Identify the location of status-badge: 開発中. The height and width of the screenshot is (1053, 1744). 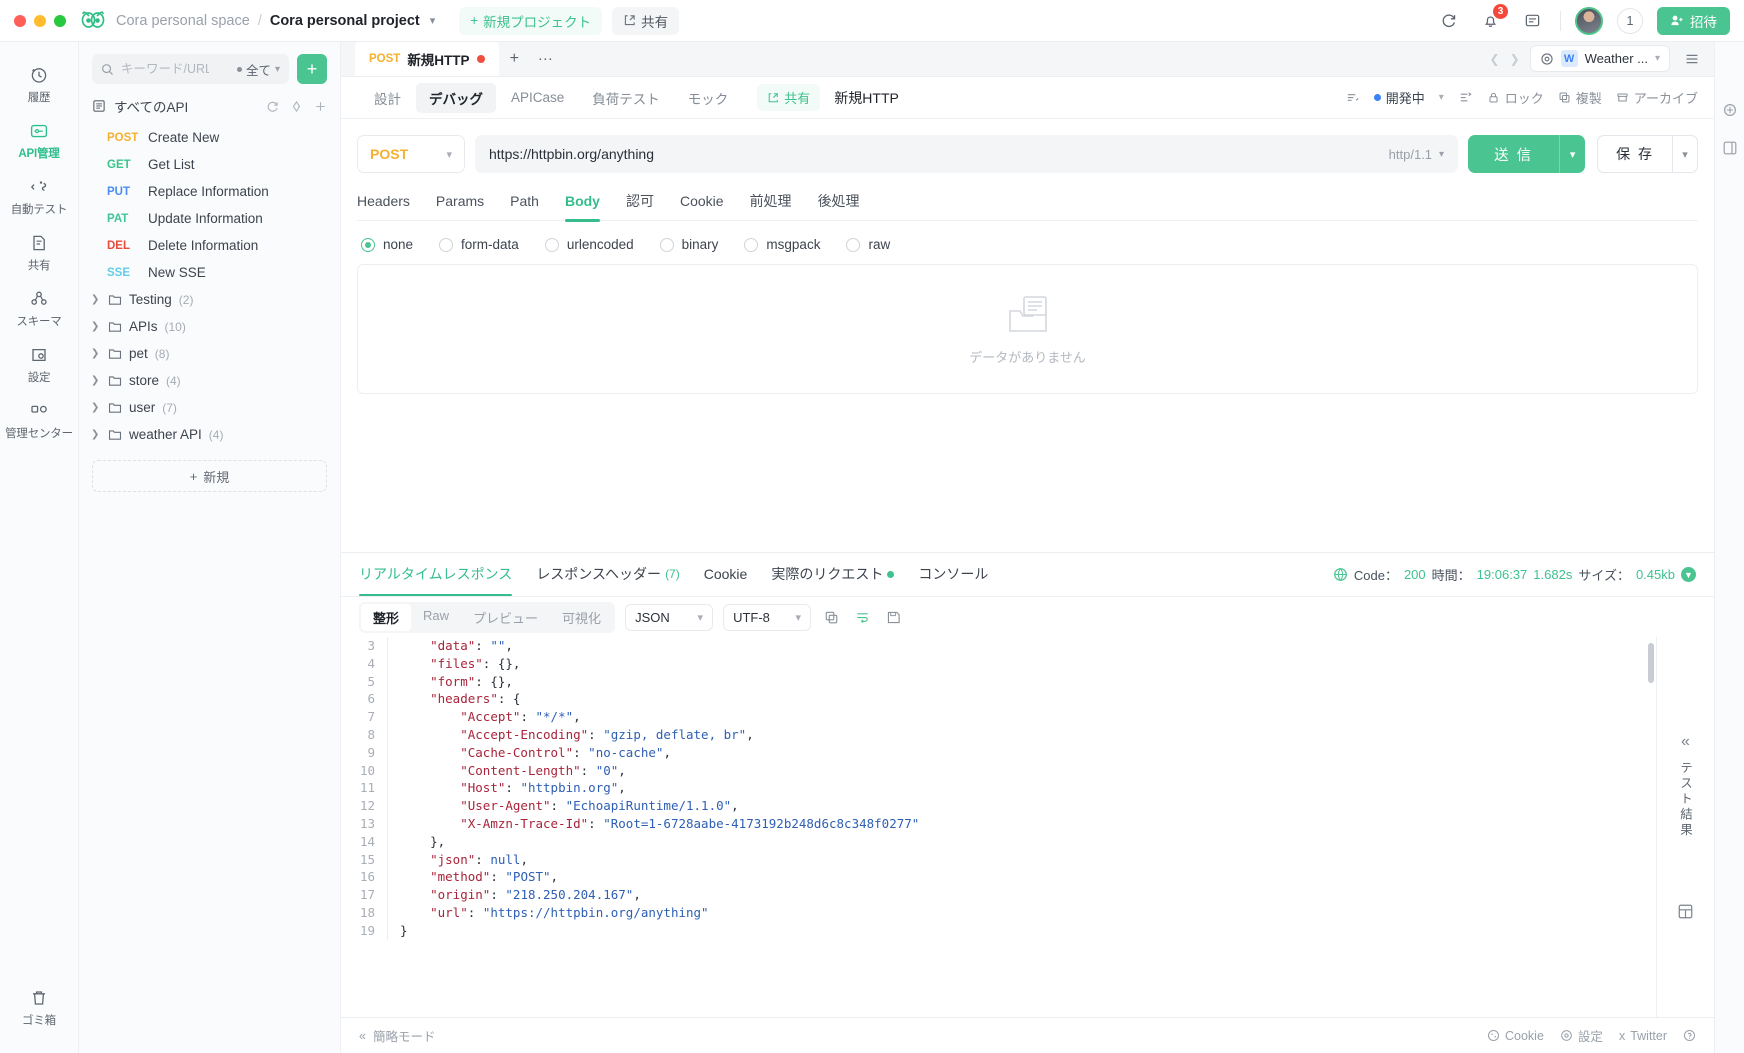
(1399, 97).